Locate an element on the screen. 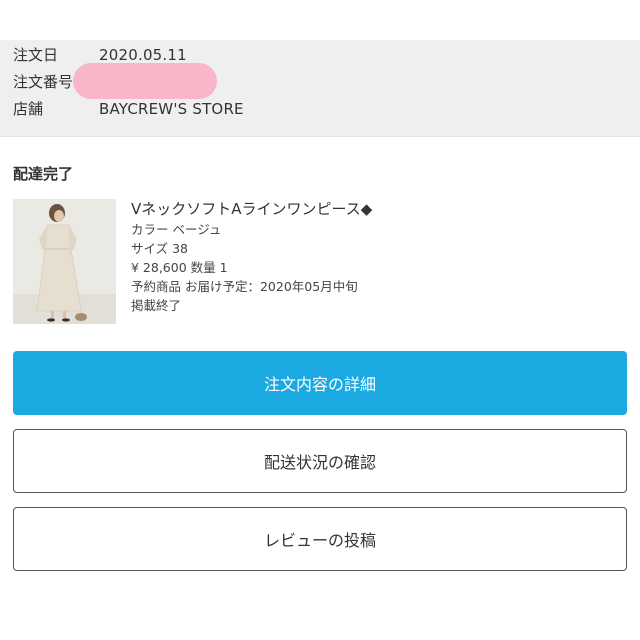 The image size is (640, 640). product-price-quantity: ¥ 28,600 数量 1 is located at coordinates (179, 267).